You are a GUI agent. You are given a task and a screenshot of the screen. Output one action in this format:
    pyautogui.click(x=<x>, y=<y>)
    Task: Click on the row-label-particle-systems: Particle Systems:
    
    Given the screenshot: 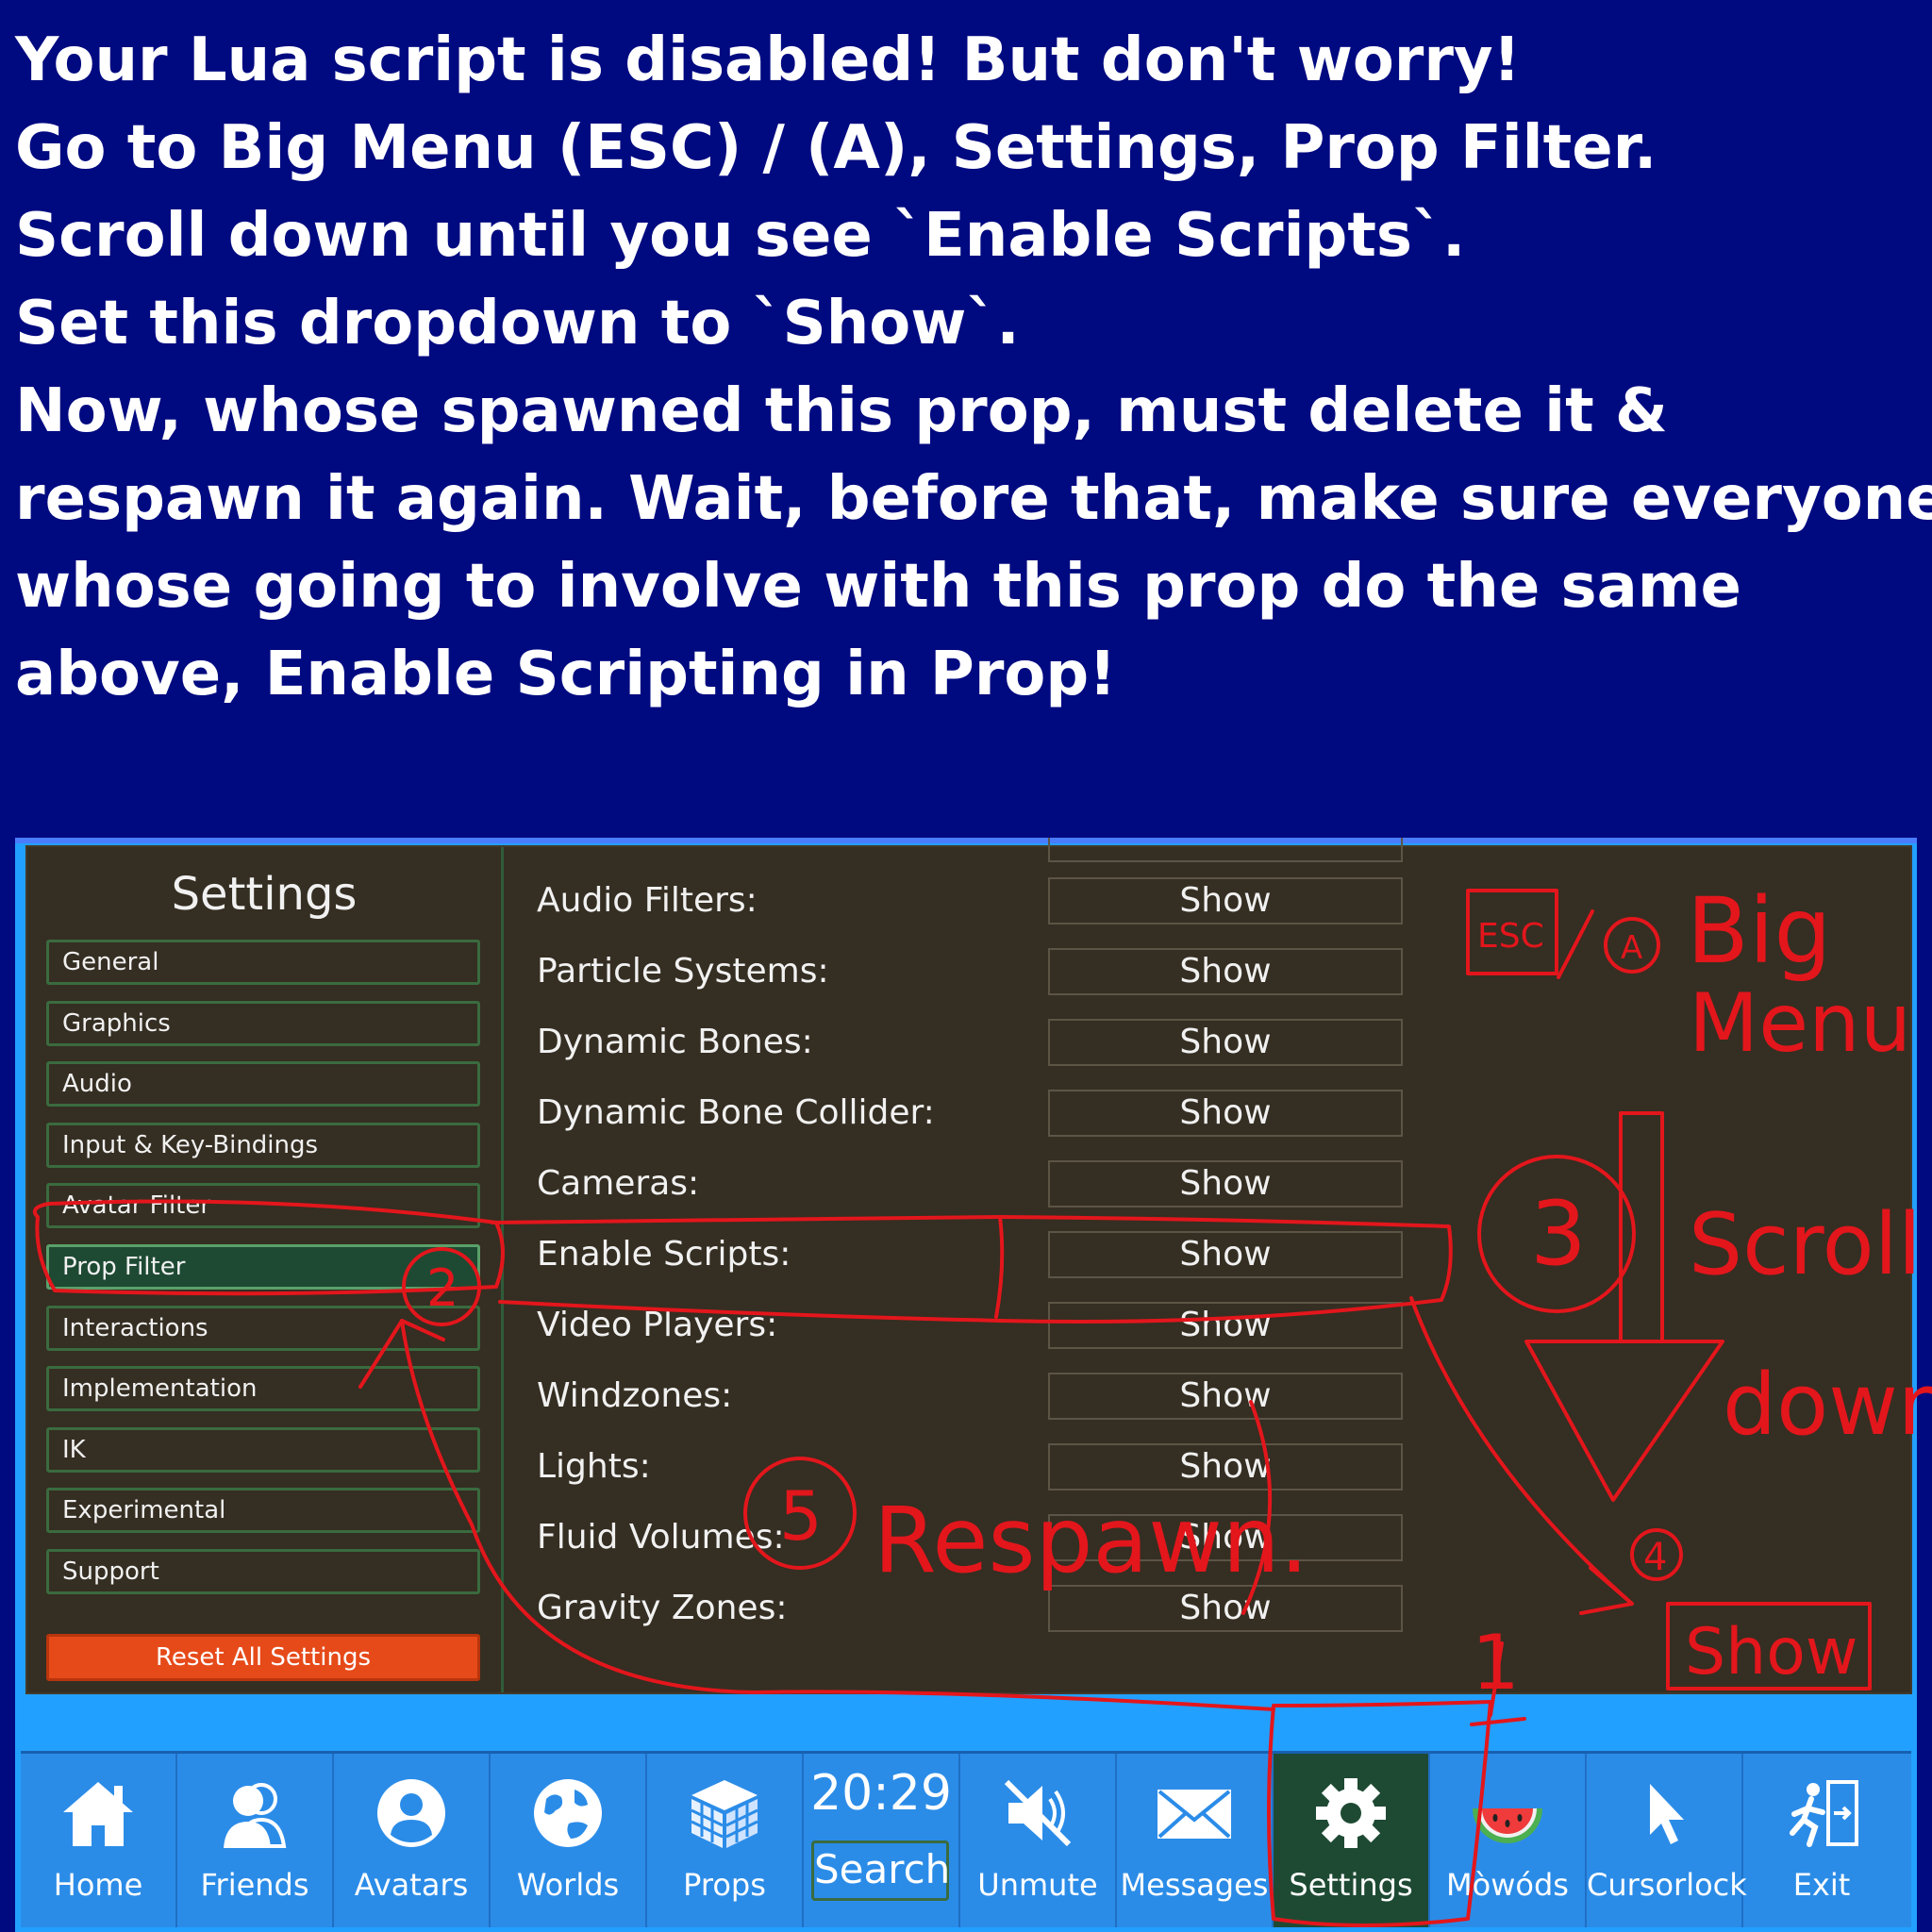 What is the action you would take?
    pyautogui.click(x=683, y=971)
    